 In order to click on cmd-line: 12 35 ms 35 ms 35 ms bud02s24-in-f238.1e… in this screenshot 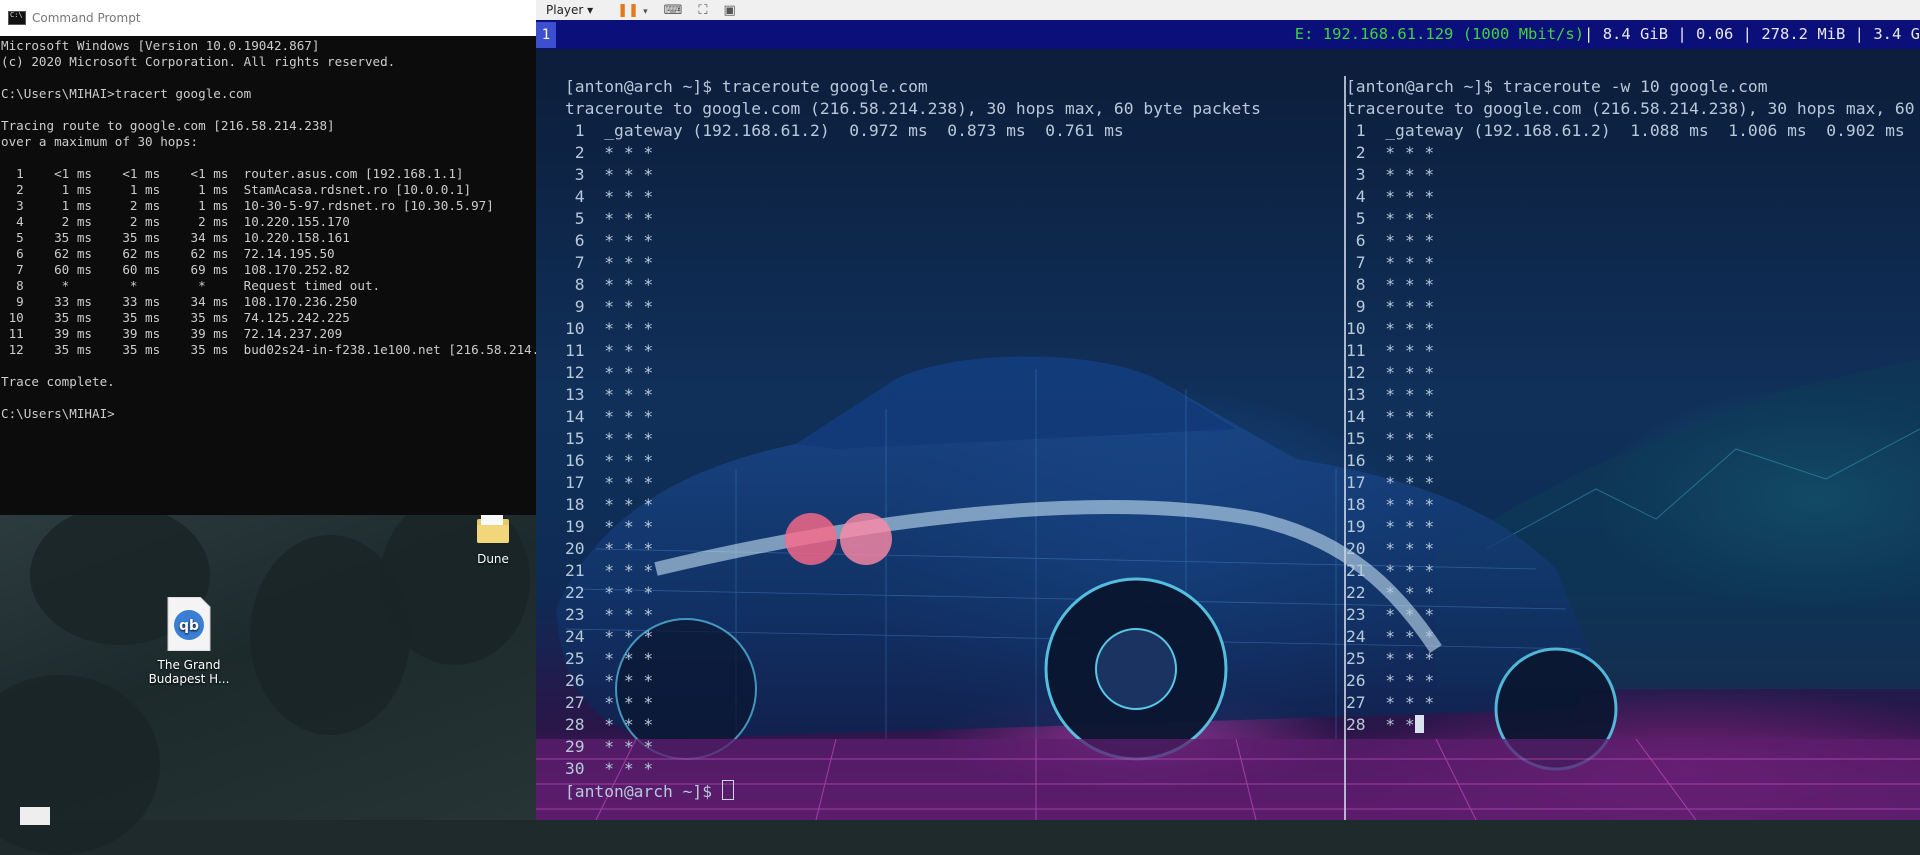, I will do `click(285, 349)`.